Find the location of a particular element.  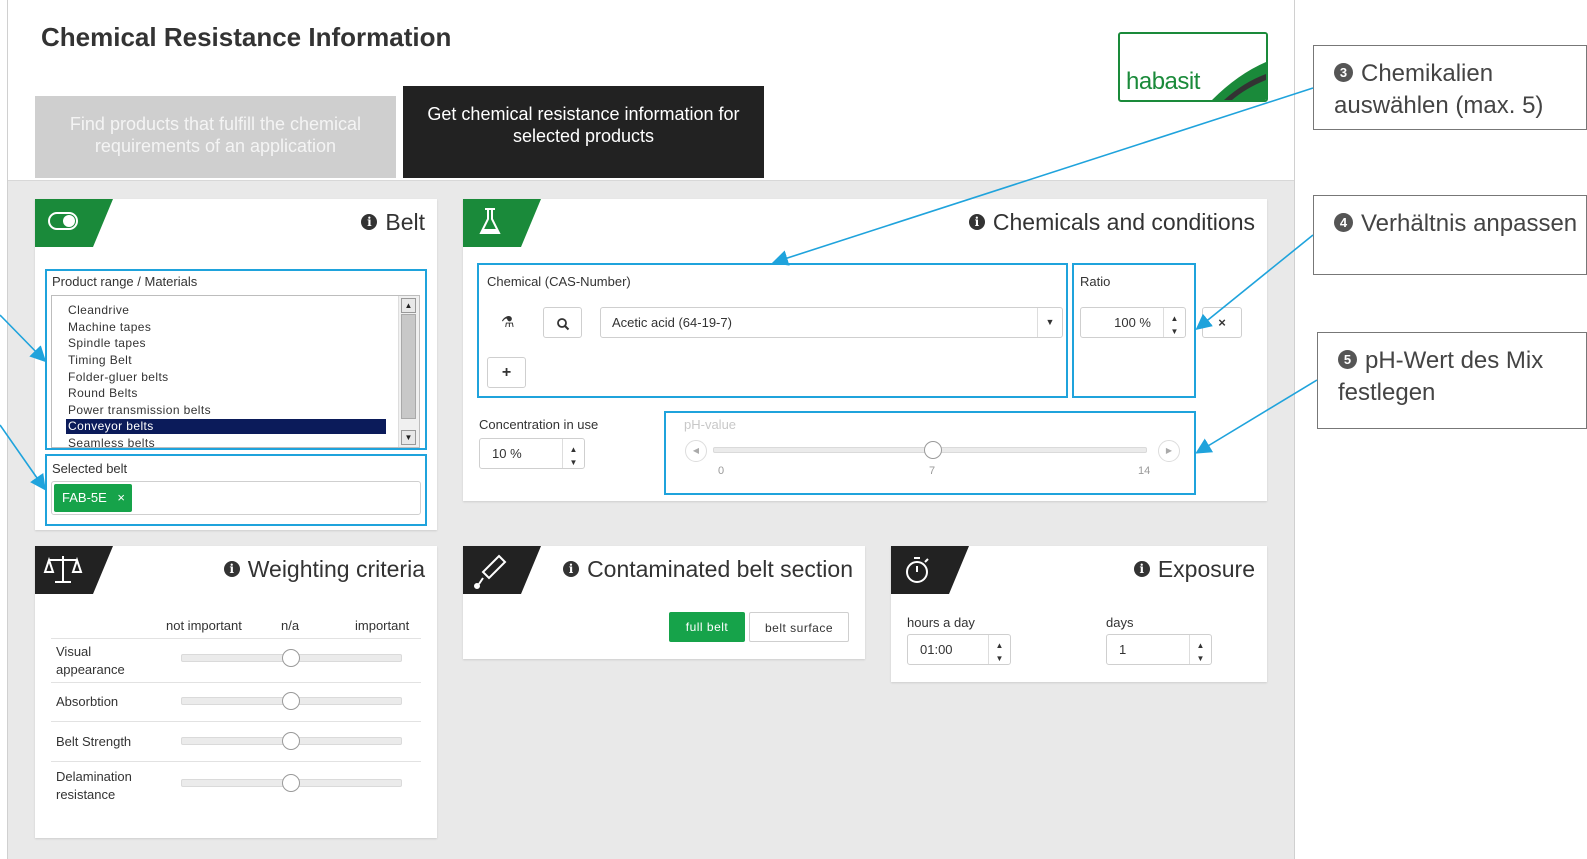

ph-slider-thumb is located at coordinates (933, 450).